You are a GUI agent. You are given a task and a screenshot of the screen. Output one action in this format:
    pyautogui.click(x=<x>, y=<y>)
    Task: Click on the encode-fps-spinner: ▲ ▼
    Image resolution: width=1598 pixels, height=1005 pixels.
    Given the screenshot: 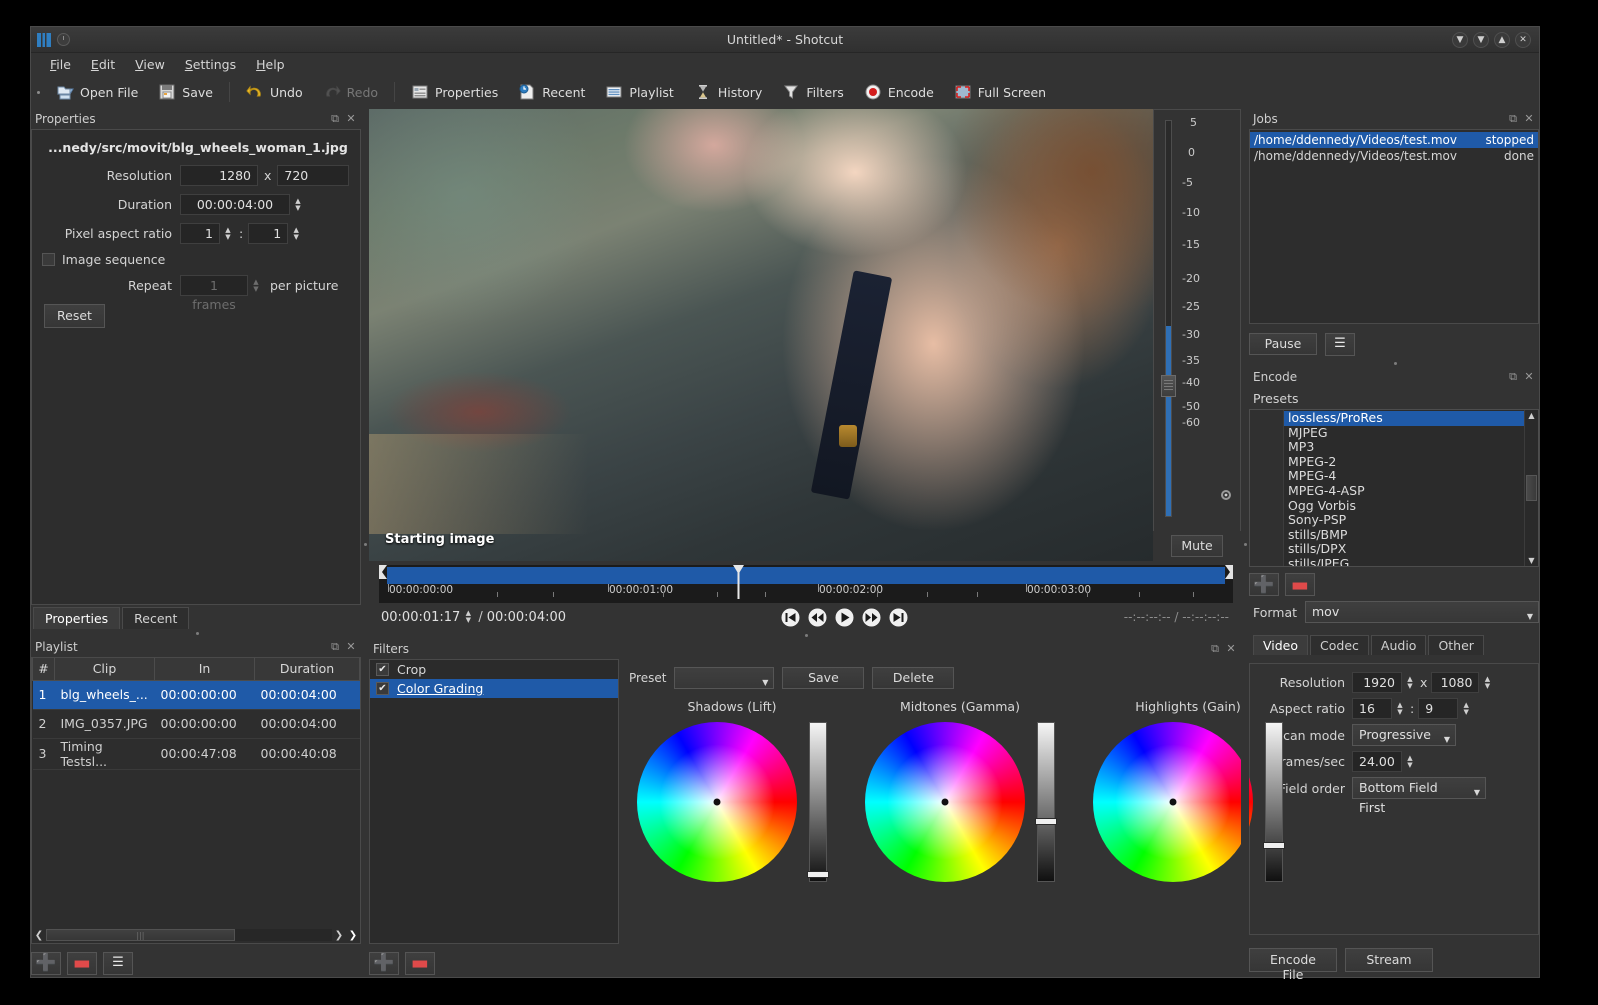 What is the action you would take?
    pyautogui.click(x=1410, y=762)
    